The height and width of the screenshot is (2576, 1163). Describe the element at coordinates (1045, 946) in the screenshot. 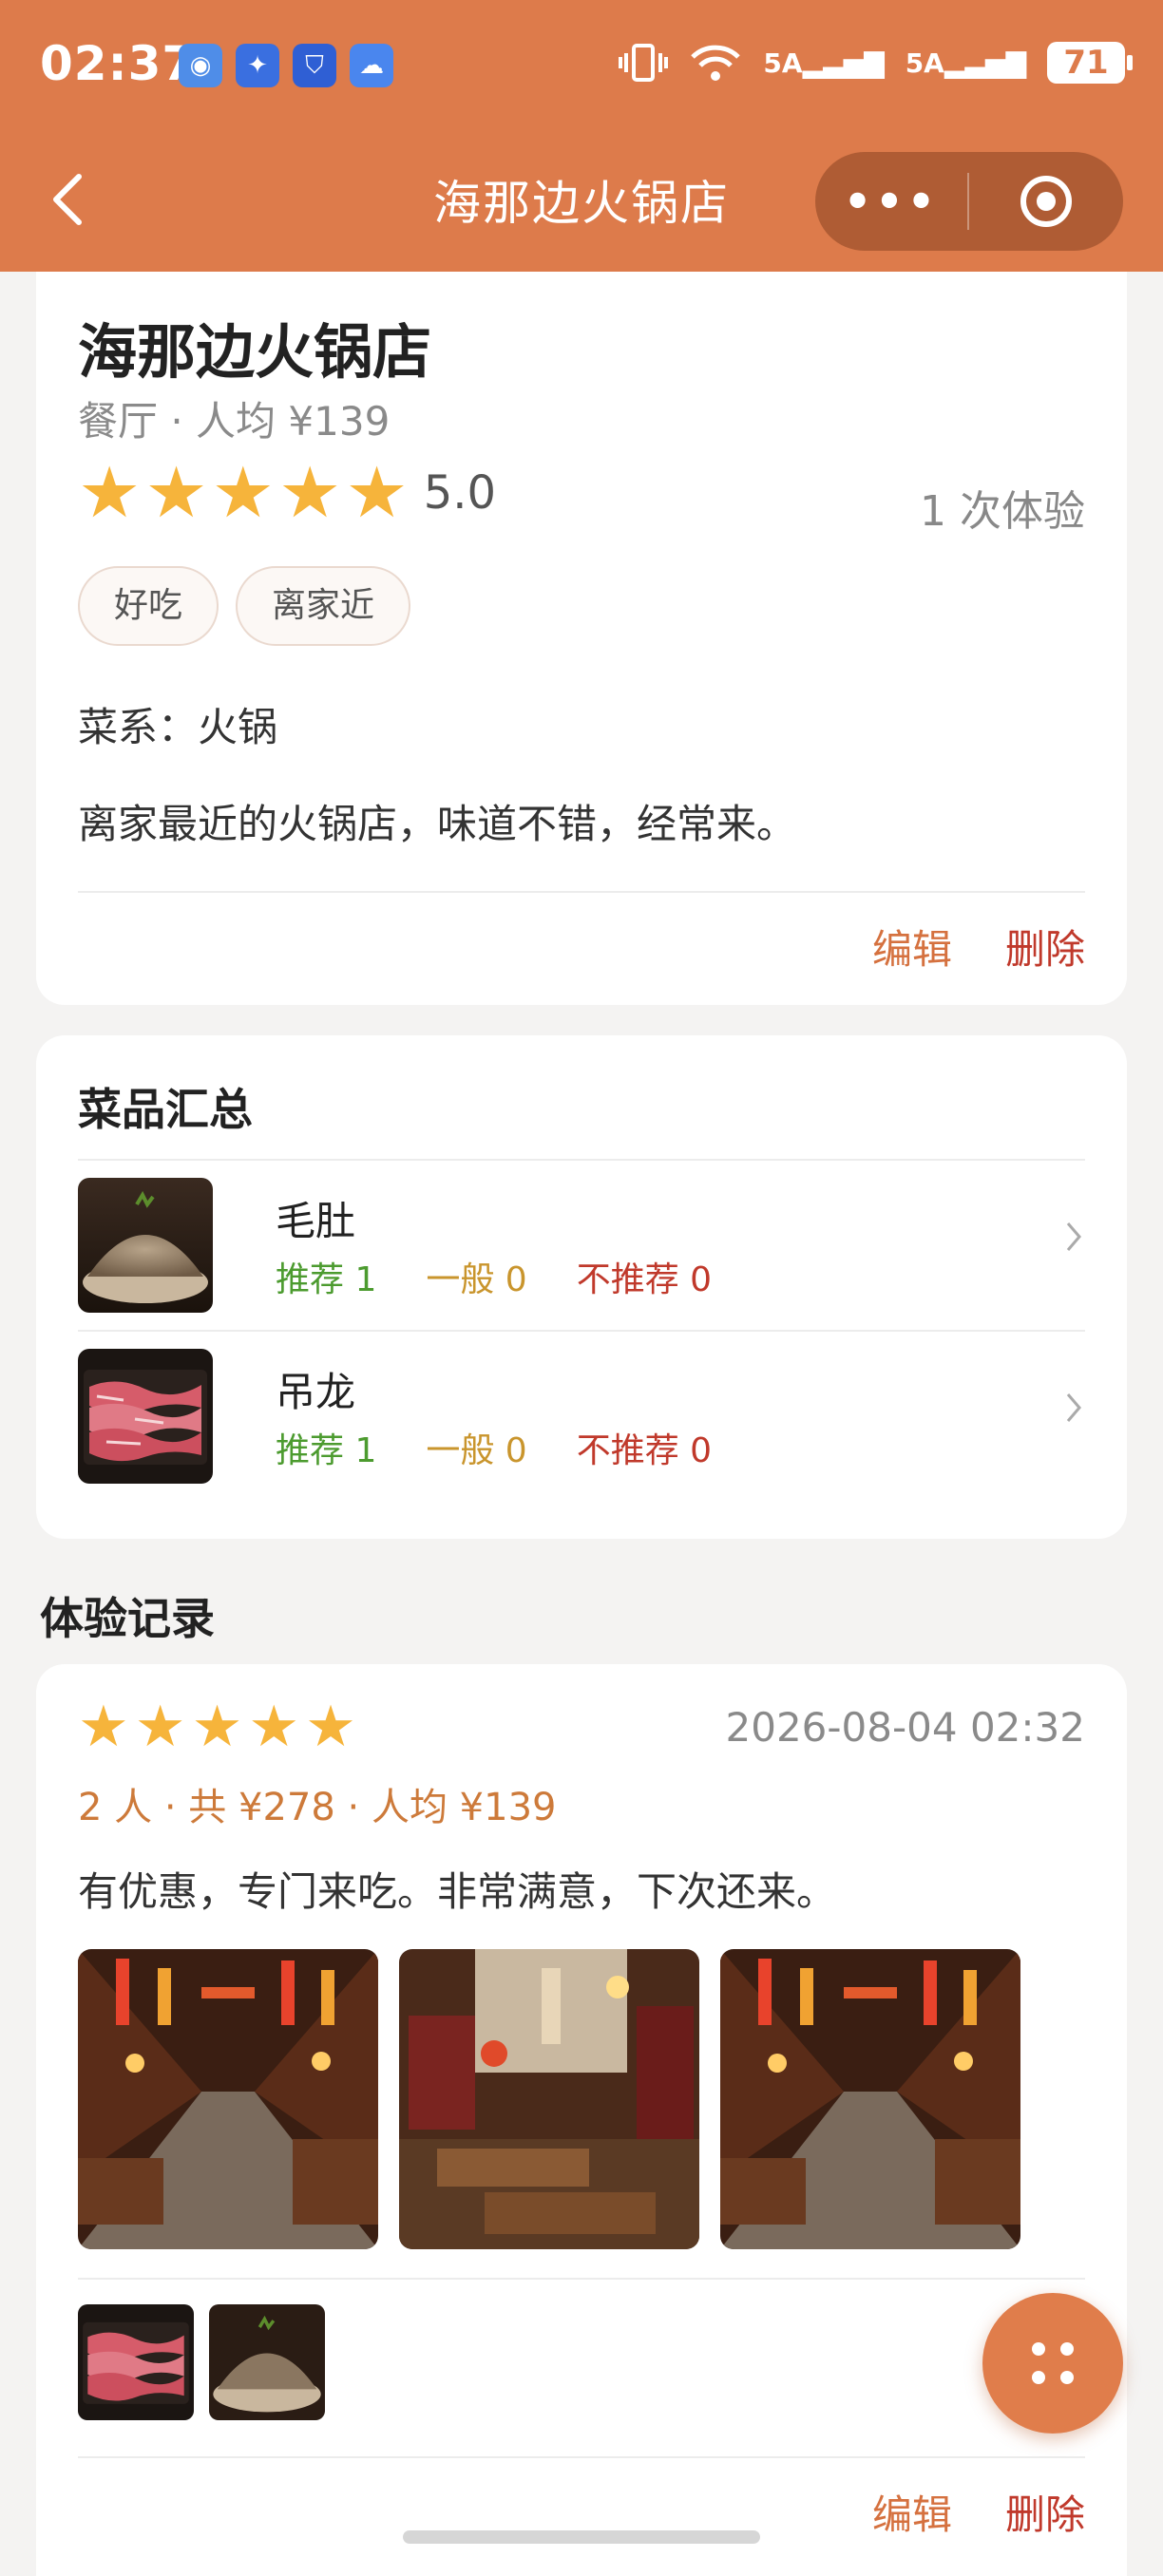

I see `delete-shop-button: 删除` at that location.